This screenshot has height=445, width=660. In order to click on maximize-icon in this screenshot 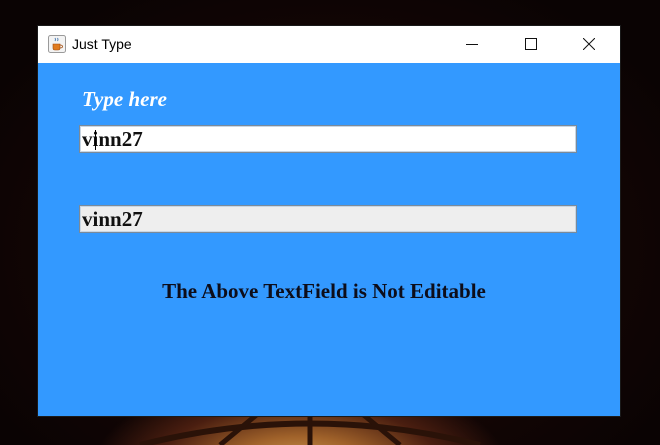, I will do `click(531, 44)`.